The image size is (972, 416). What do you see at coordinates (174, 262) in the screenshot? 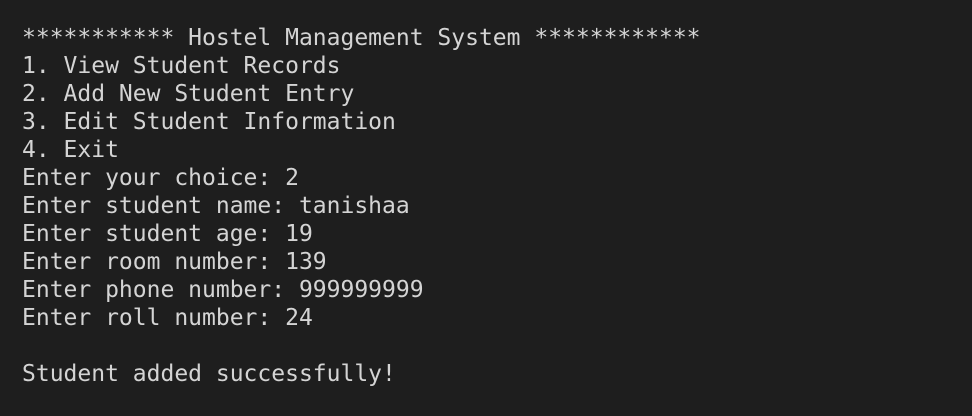
I see `room-number-prompt: Enter room number: 139` at bounding box center [174, 262].